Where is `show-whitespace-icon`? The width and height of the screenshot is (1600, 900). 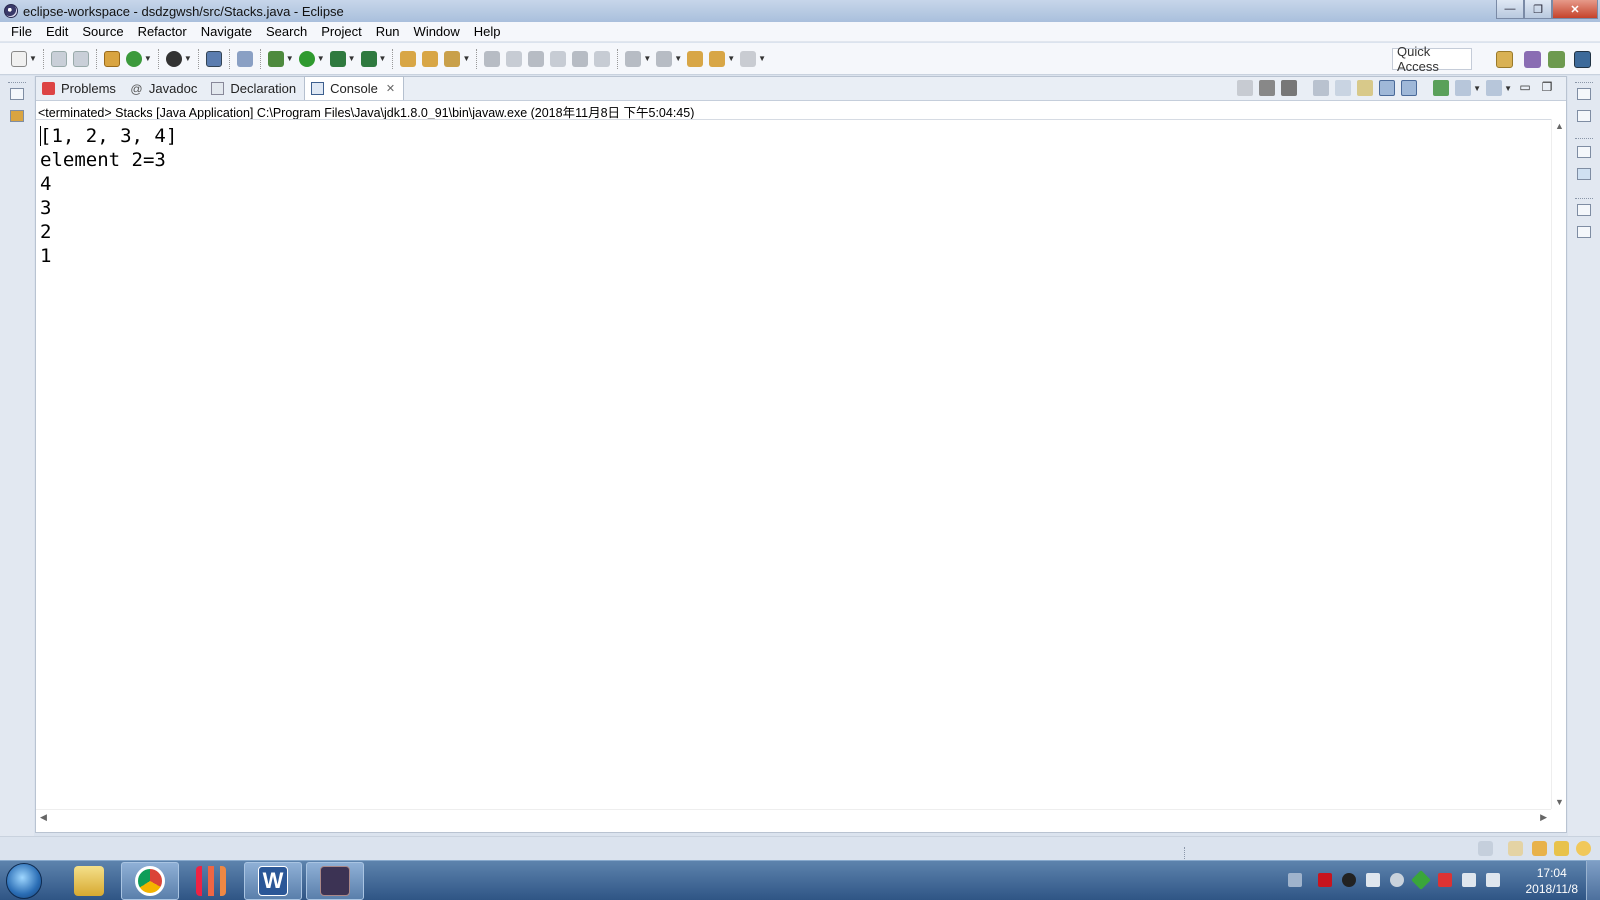
show-whitespace-icon is located at coordinates (580, 58).